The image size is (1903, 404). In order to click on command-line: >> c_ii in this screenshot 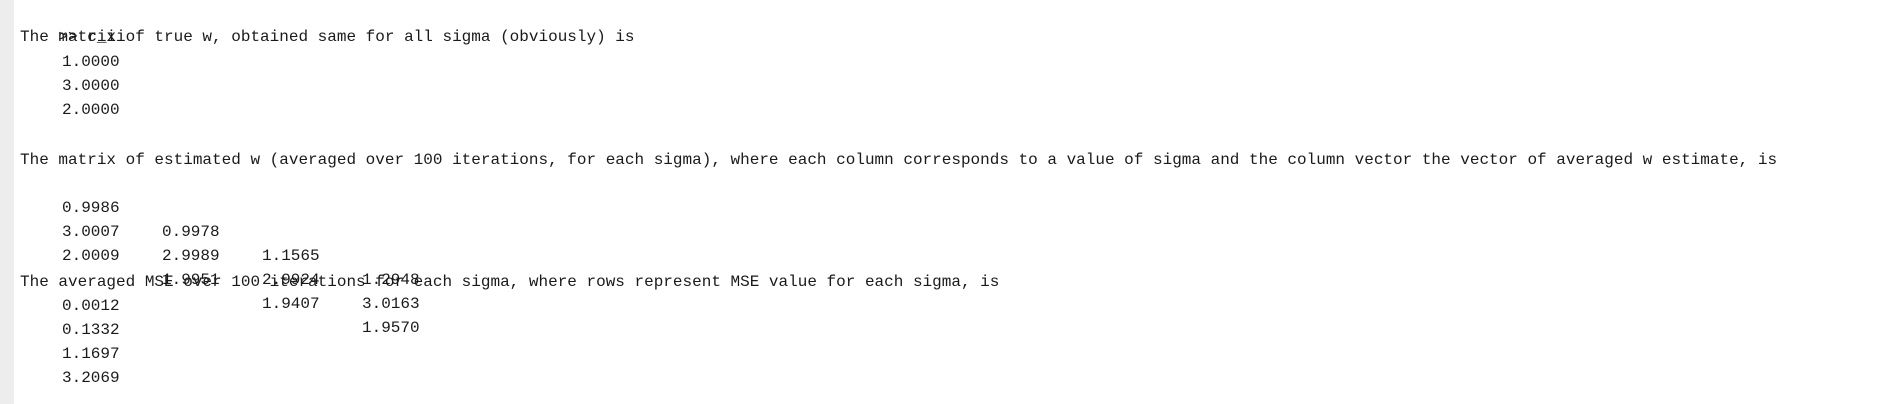, I will do `click(72, 23)`.